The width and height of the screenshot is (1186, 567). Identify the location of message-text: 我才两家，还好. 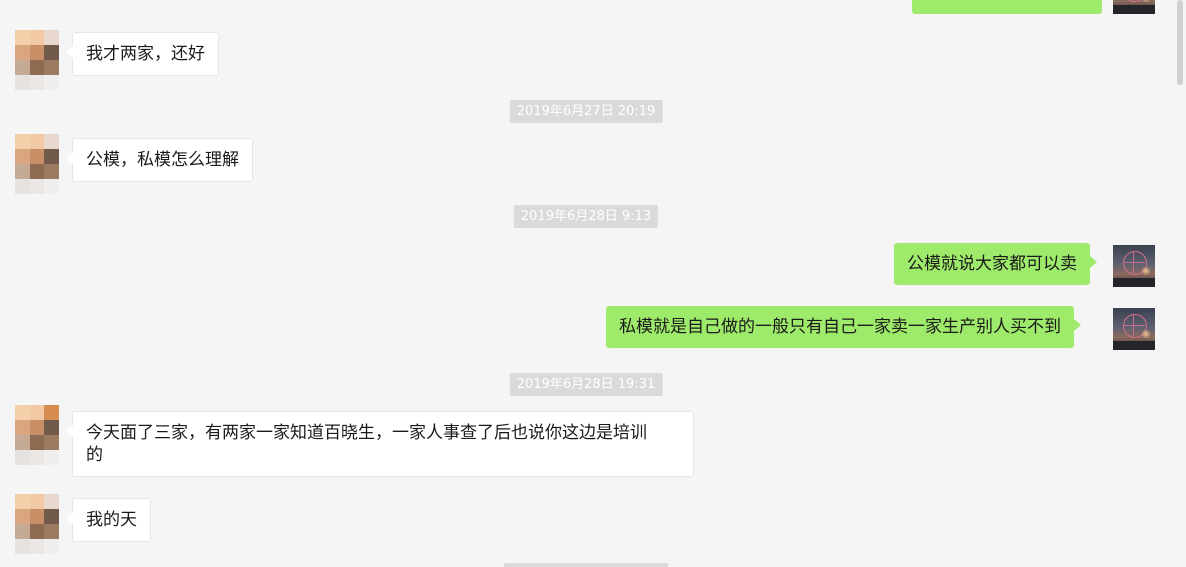
(145, 54).